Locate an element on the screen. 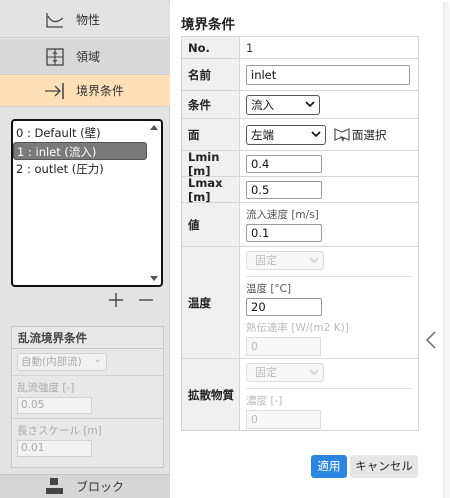 The height and width of the screenshot is (498, 450). graph-icon is located at coordinates (55, 20).